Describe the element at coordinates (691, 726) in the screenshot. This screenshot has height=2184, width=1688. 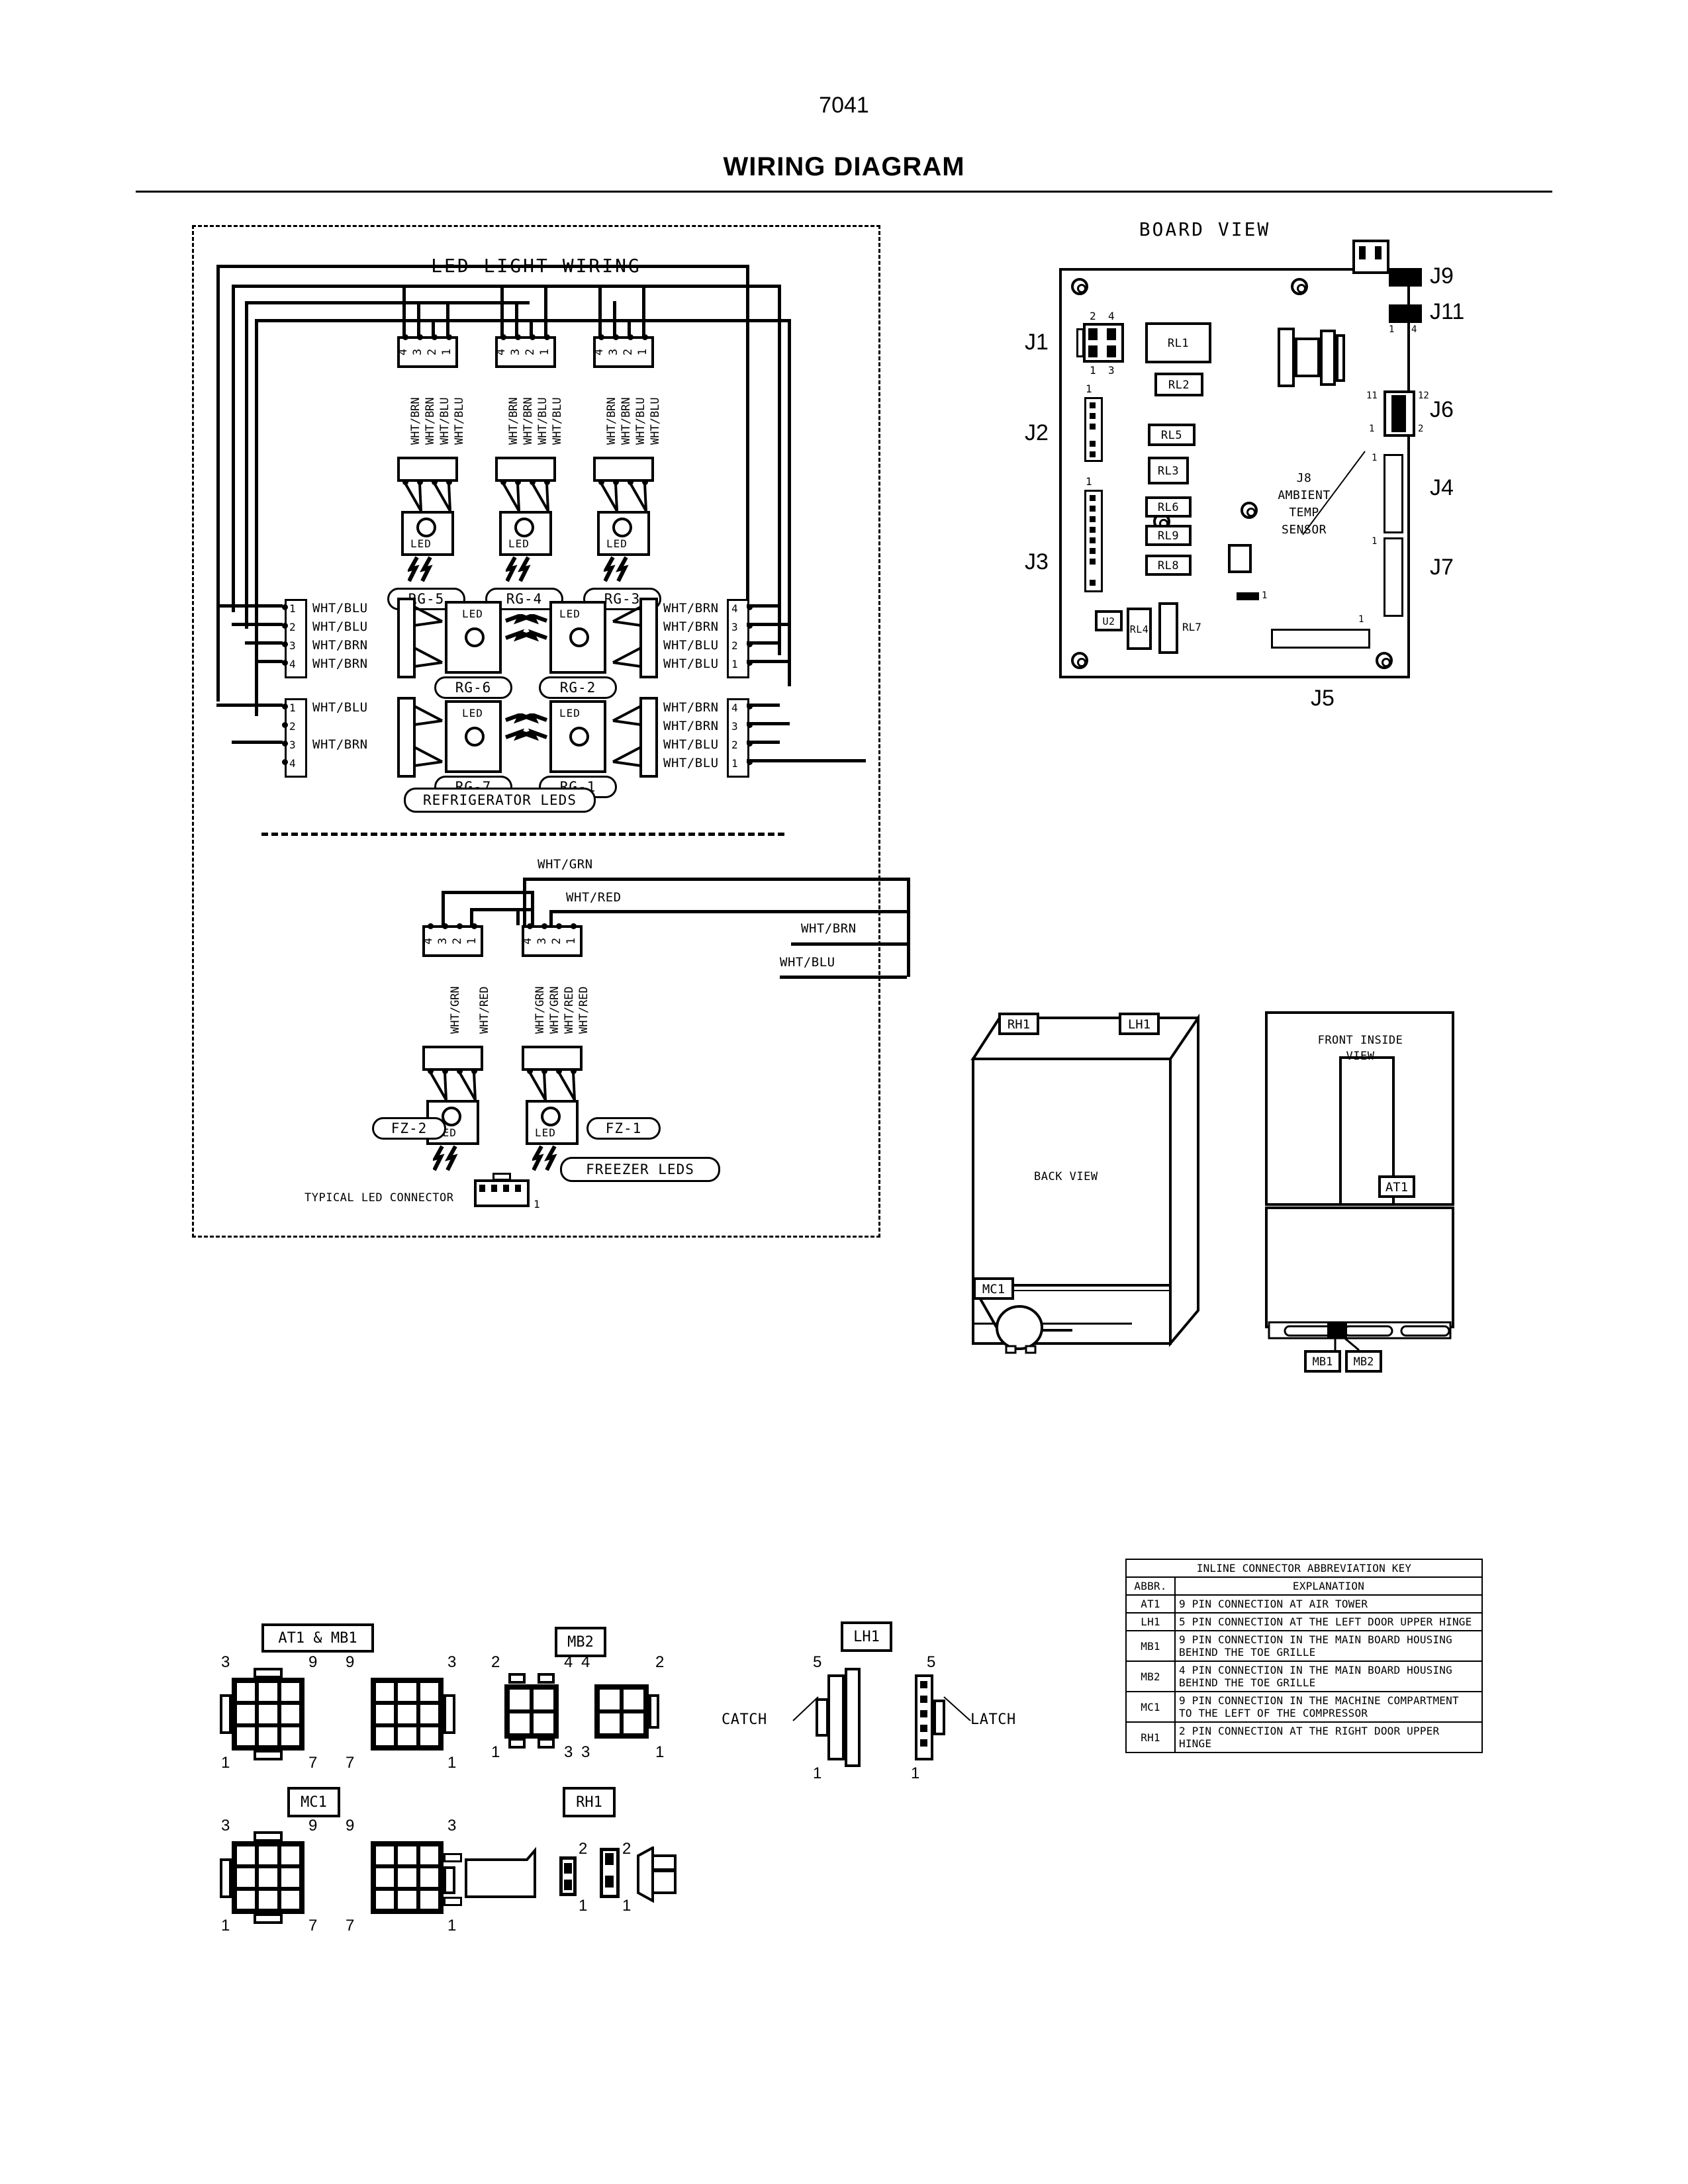
I see `wire-label: WHT/BRN` at that location.